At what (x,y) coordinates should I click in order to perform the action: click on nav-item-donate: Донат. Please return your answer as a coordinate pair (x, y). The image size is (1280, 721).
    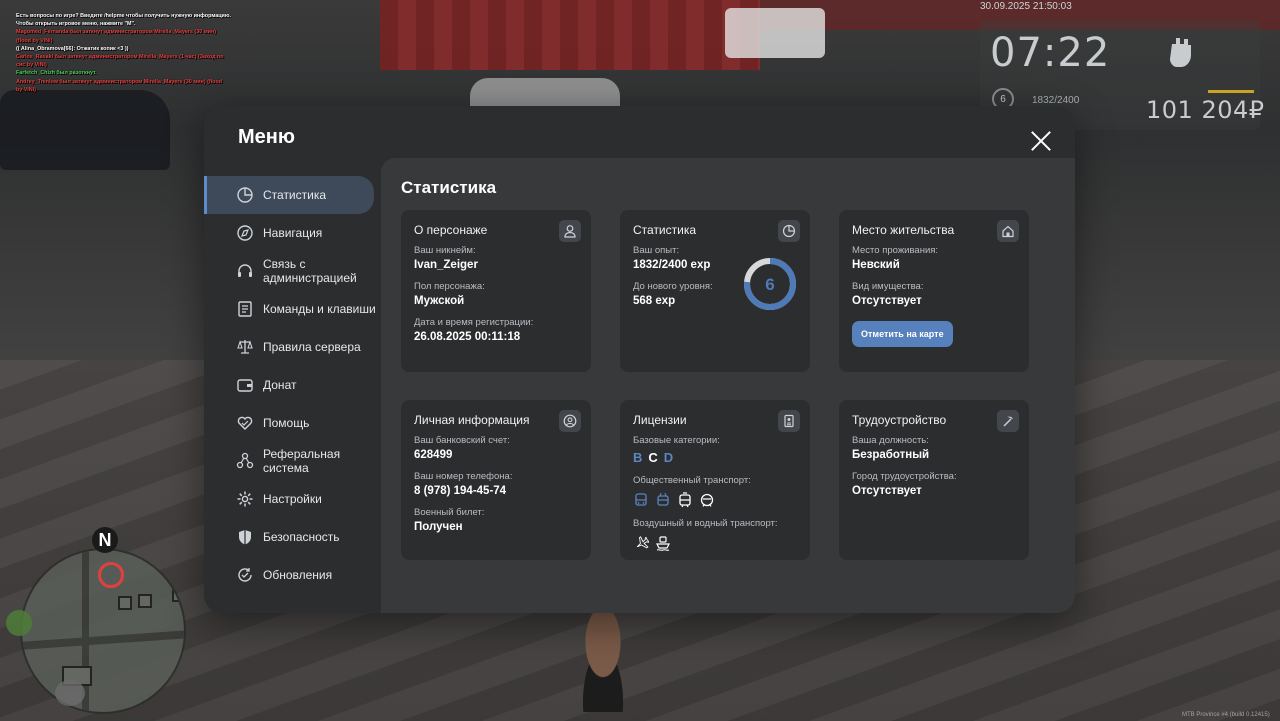
    Looking at the image, I should click on (292, 385).